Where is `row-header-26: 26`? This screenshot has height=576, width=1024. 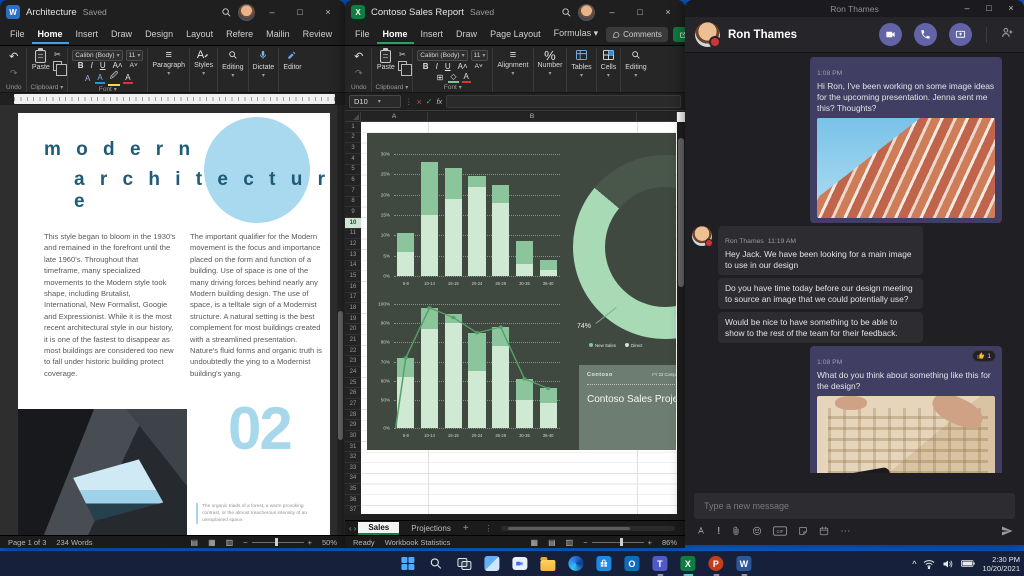
row-header-26: 26 is located at coordinates (353, 394).